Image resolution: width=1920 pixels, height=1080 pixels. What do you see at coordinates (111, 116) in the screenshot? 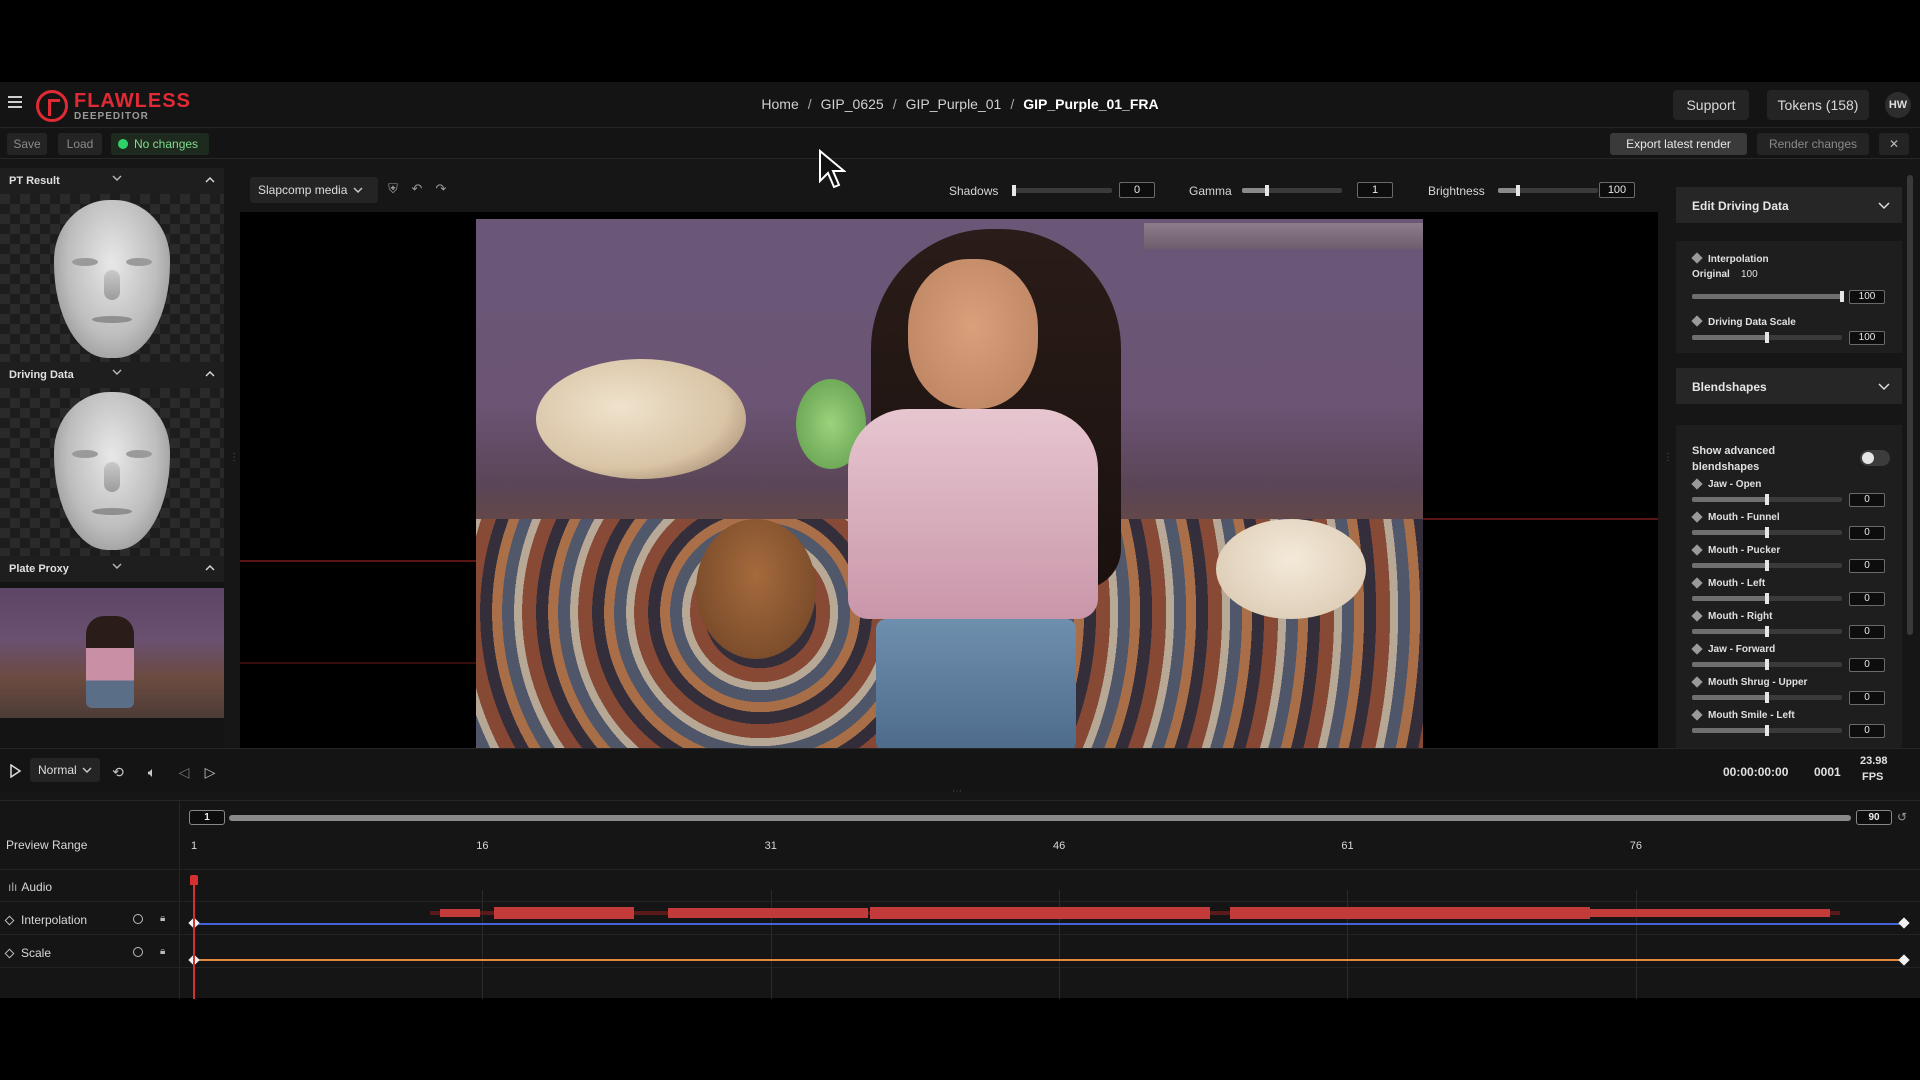
I see `logo-subtitle: DEEPEDITOR` at bounding box center [111, 116].